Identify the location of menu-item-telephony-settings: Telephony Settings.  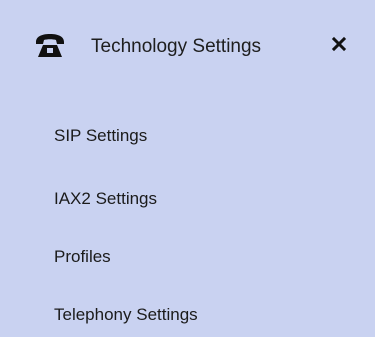
(126, 315).